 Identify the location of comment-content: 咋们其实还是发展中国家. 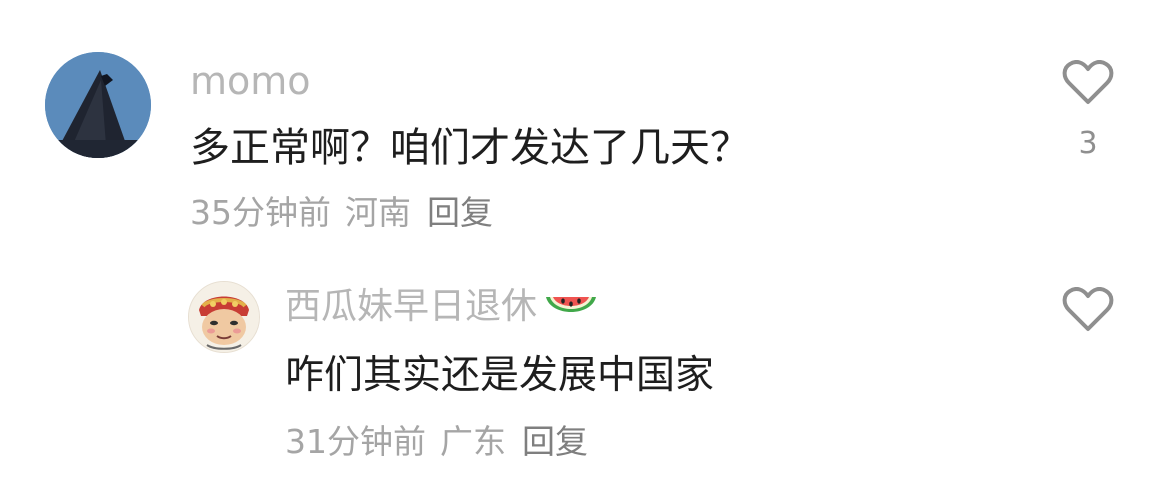
(500, 375).